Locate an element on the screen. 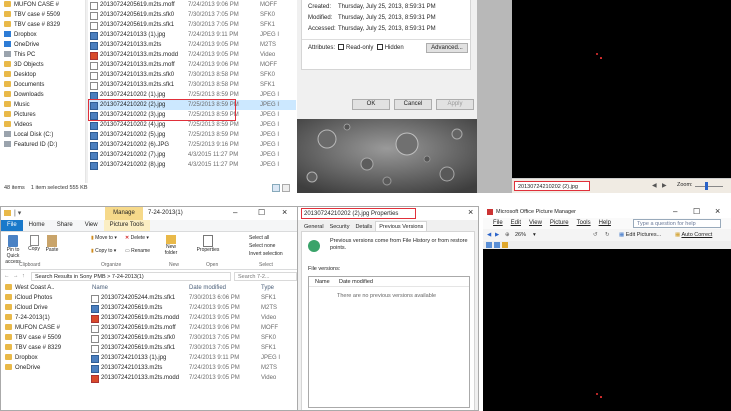  single-view-icon is located at coordinates (505, 245).